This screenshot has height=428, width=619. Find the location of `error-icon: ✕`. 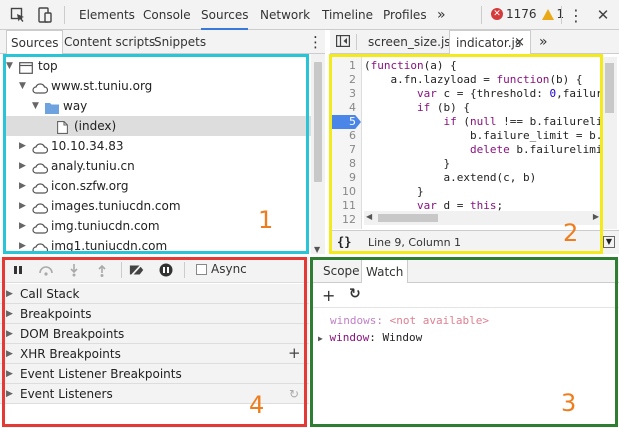

error-icon: ✕ is located at coordinates (497, 14).